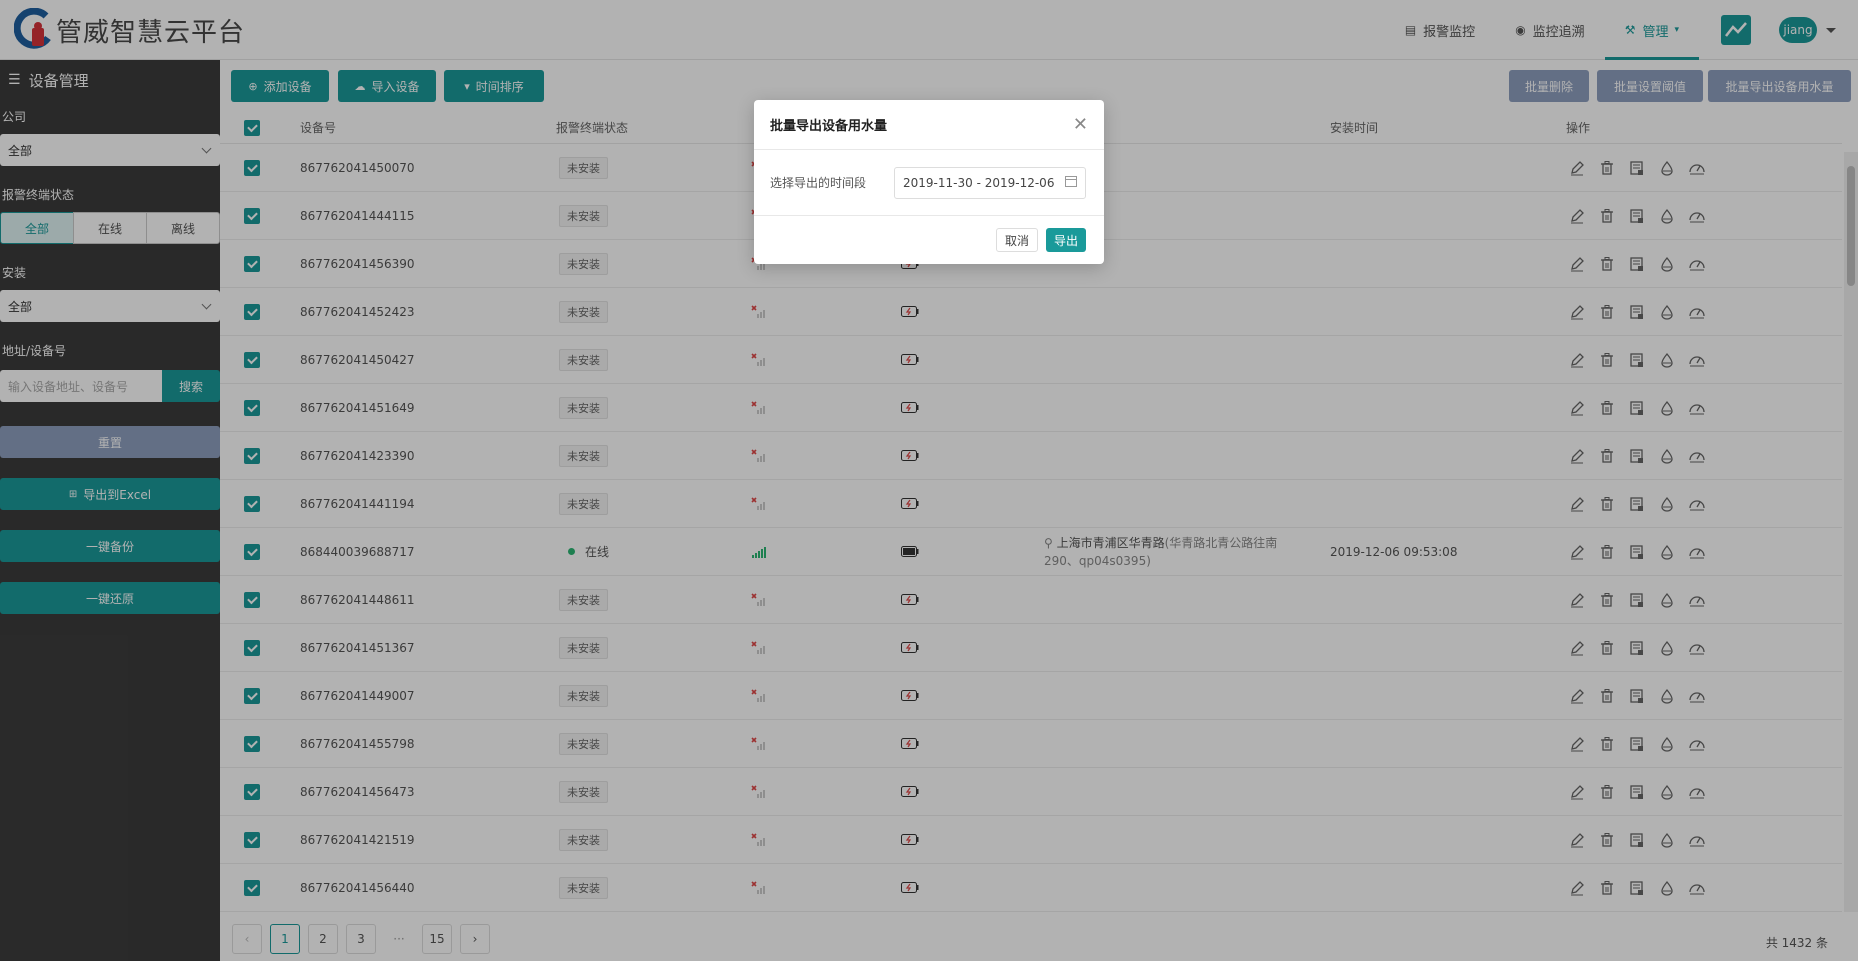 This screenshot has height=961, width=1858. I want to click on dialog-body: 选择导出的时间段 2019-11-30 - 2019-12-06, so click(929, 183).